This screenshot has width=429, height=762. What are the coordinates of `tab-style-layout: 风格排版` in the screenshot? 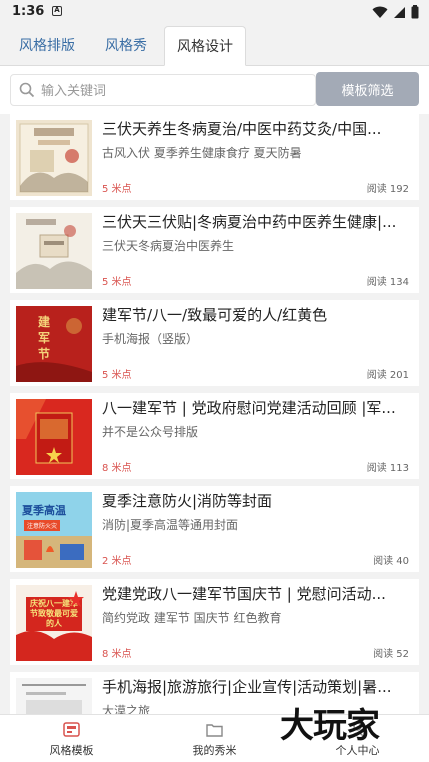 It's located at (47, 46).